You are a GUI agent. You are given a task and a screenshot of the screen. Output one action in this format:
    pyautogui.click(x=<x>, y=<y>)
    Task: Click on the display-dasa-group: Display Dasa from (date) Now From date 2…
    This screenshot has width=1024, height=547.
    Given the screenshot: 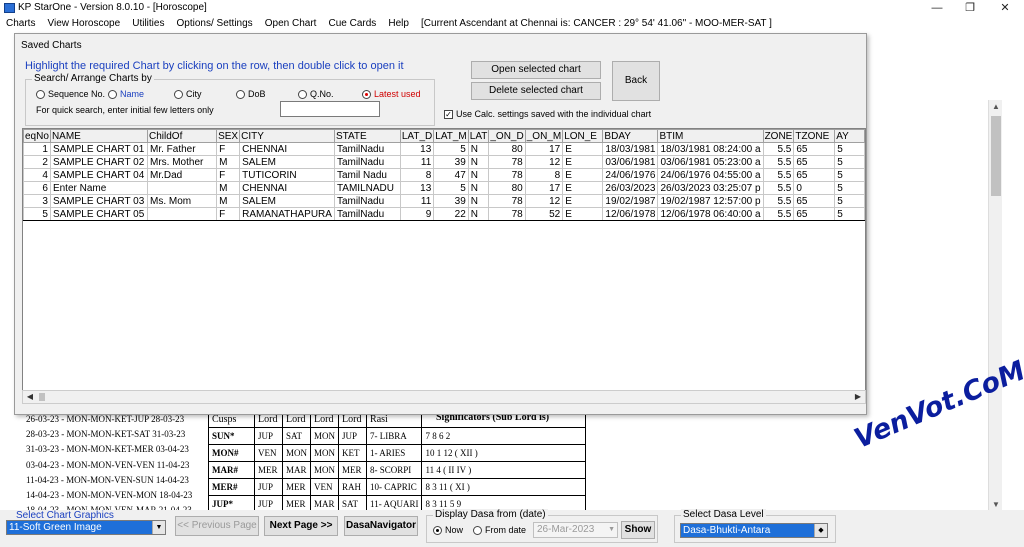 What is the action you would take?
    pyautogui.click(x=542, y=526)
    